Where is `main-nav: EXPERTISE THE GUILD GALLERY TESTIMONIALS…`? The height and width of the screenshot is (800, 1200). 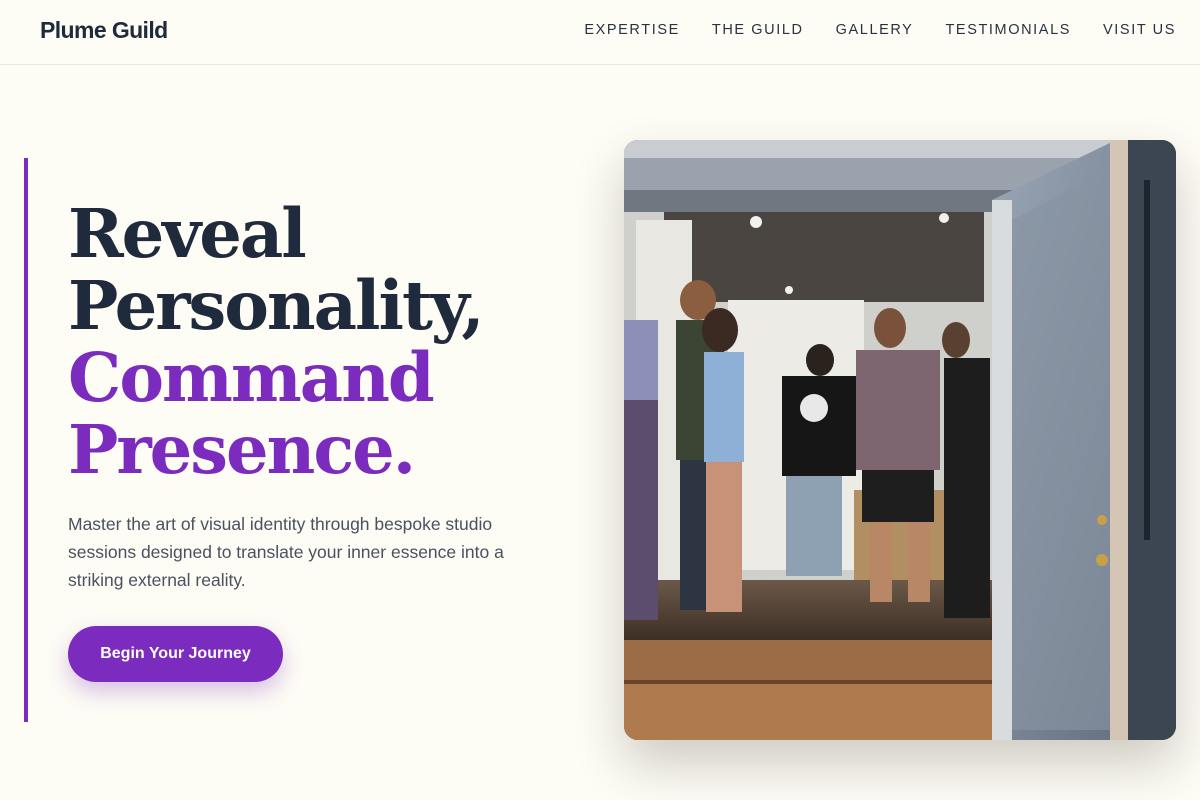 main-nav: EXPERTISE THE GUILD GALLERY TESTIMONIALS… is located at coordinates (864, 30).